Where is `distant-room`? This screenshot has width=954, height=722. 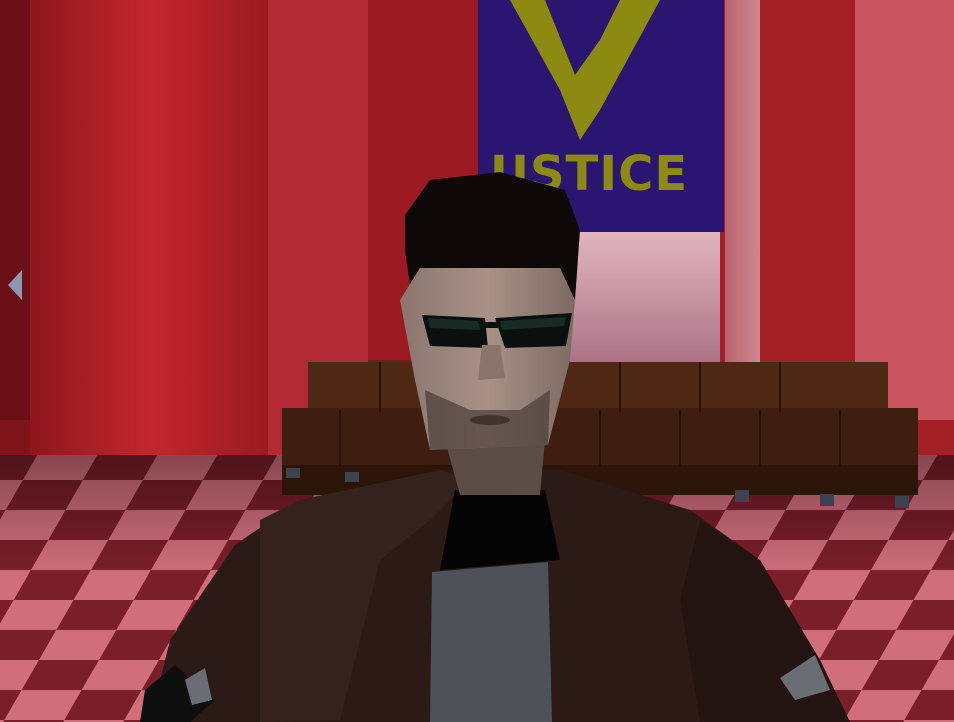 distant-room is located at coordinates (650, 295).